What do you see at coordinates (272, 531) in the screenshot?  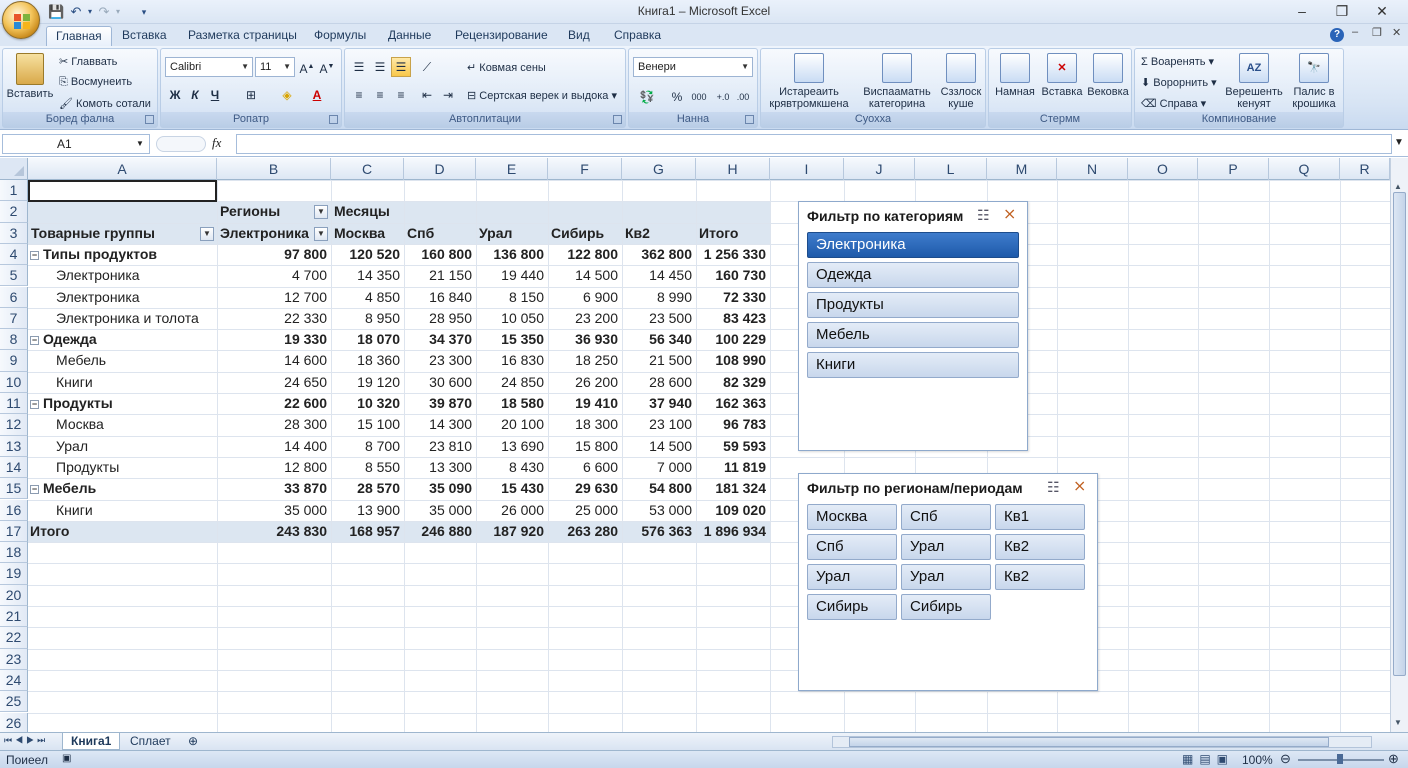 I see `pivot-value: 243 830` at bounding box center [272, 531].